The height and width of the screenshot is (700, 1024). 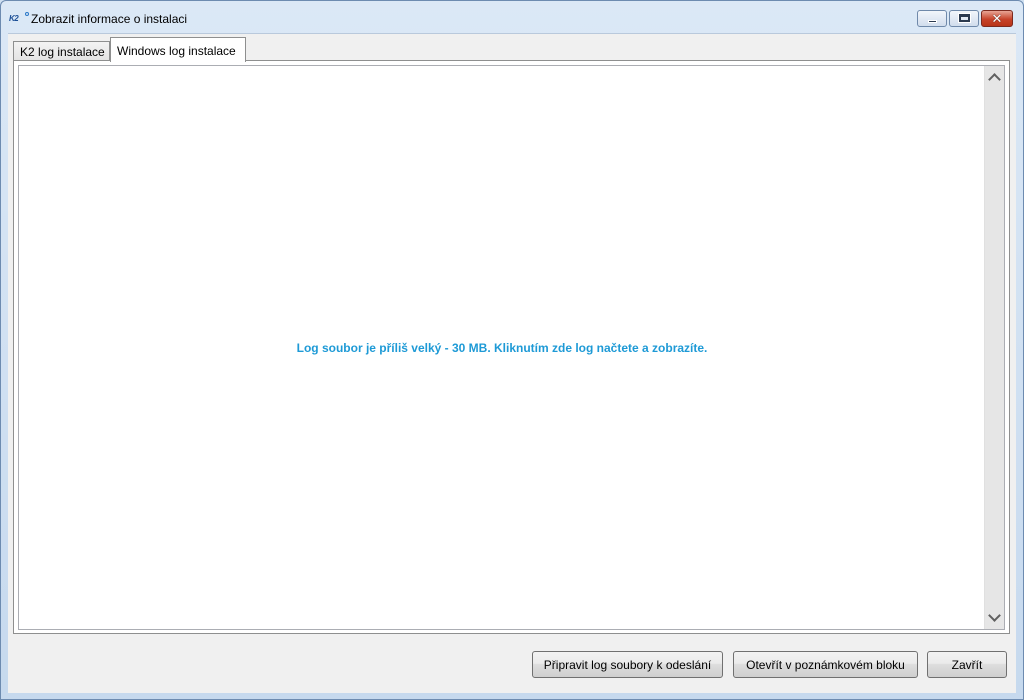 I want to click on scroll-up-button, so click(x=994, y=77).